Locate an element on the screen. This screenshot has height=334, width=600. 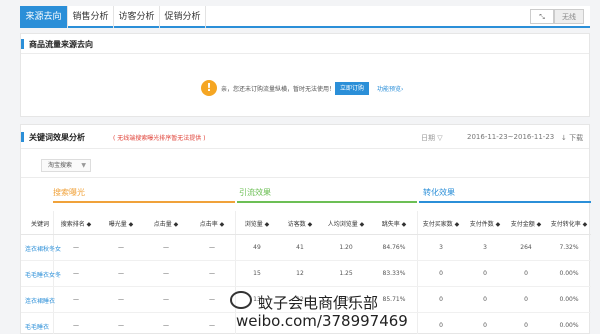
group-conversion-effect: 转化效果 is located at coordinates (439, 192).